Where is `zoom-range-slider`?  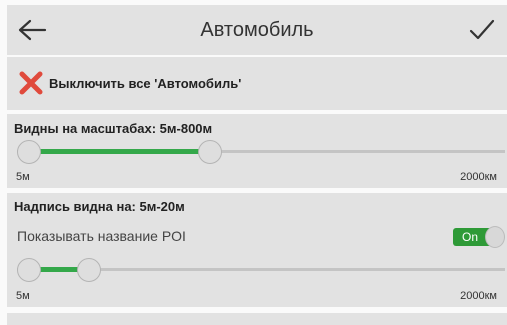 zoom-range-slider is located at coordinates (261, 152).